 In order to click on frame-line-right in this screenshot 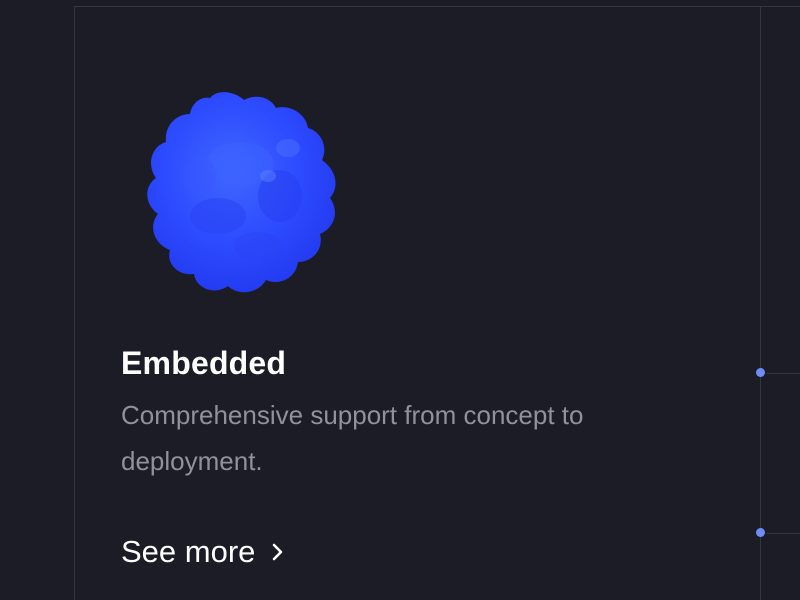, I will do `click(760, 303)`.